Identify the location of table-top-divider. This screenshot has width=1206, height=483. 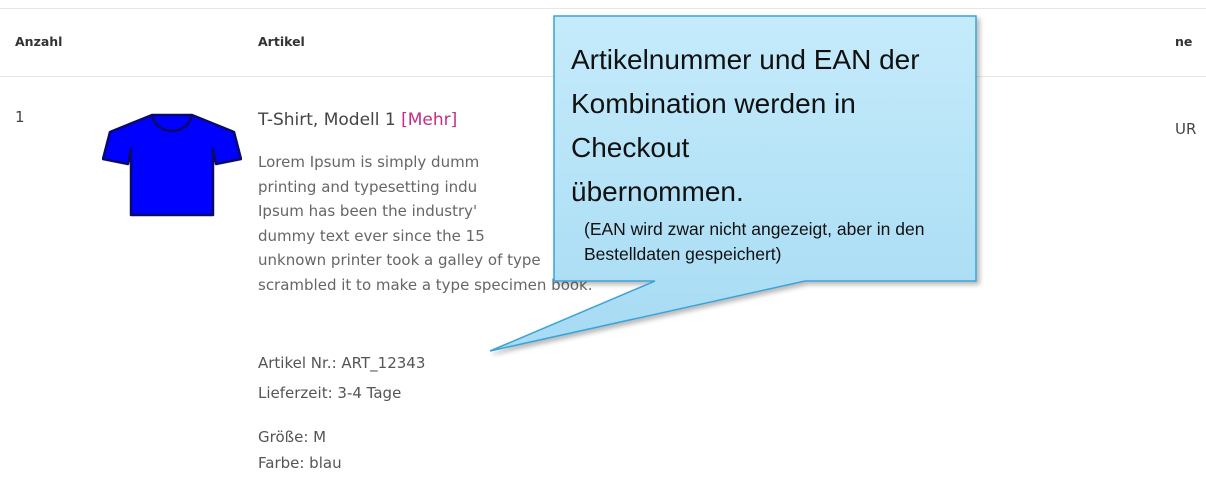
(603, 8).